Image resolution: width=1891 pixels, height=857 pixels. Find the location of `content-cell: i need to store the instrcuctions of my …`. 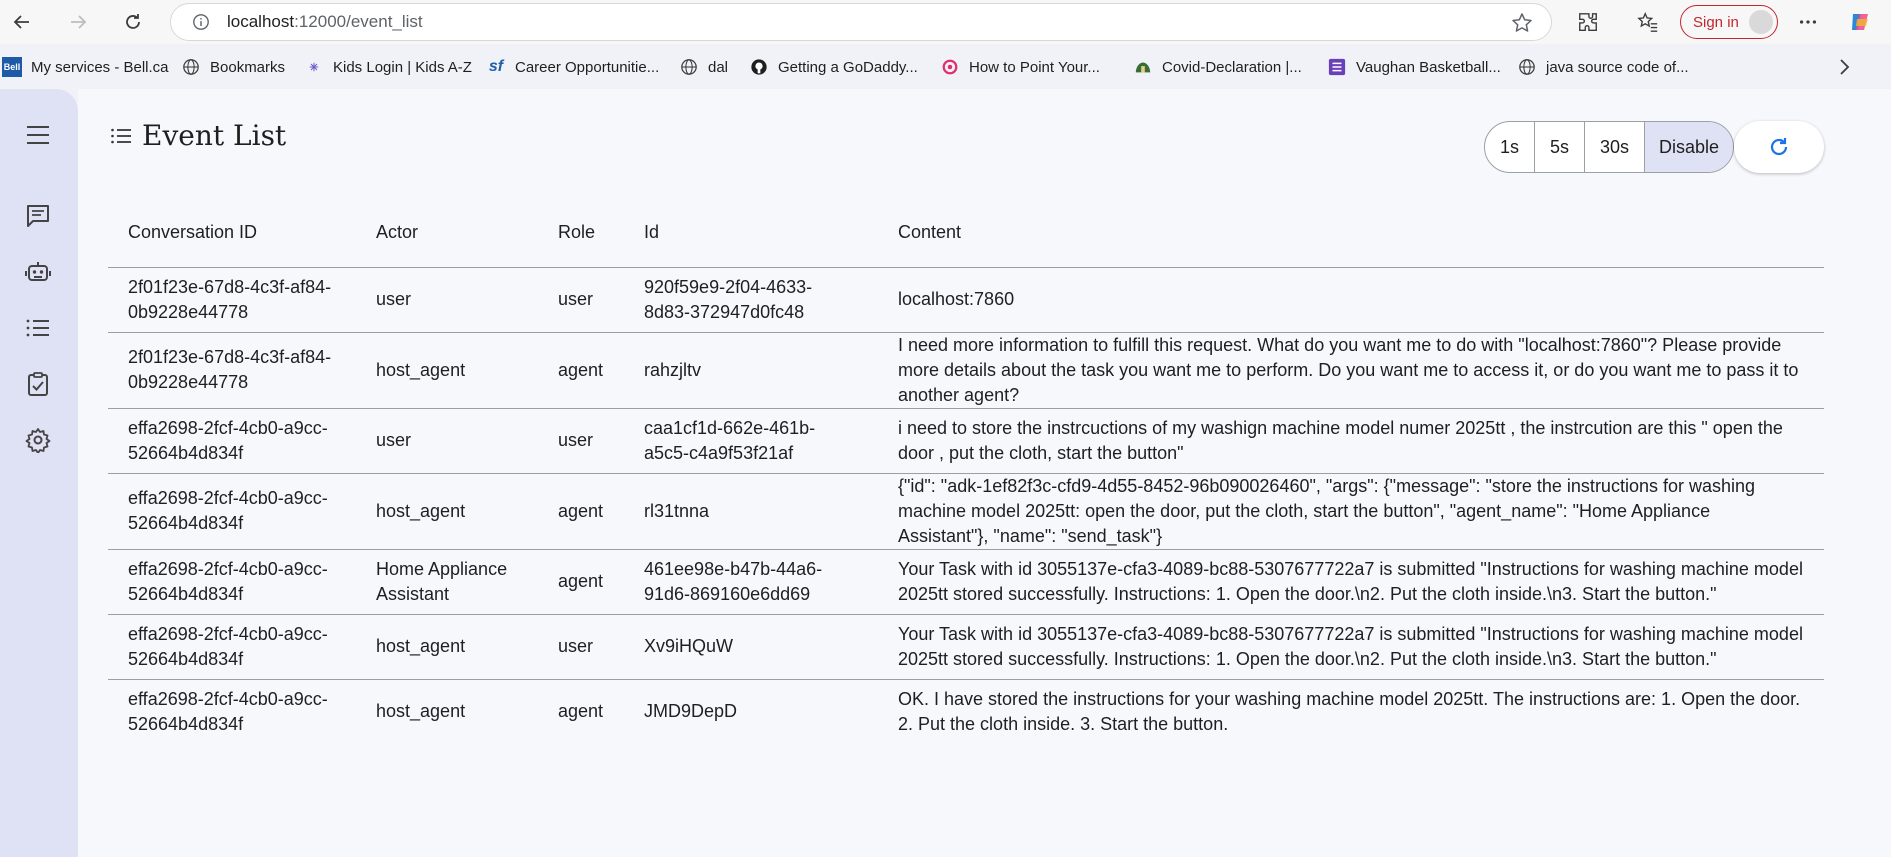

content-cell: i need to store the instrcuctions of my … is located at coordinates (1351, 441).